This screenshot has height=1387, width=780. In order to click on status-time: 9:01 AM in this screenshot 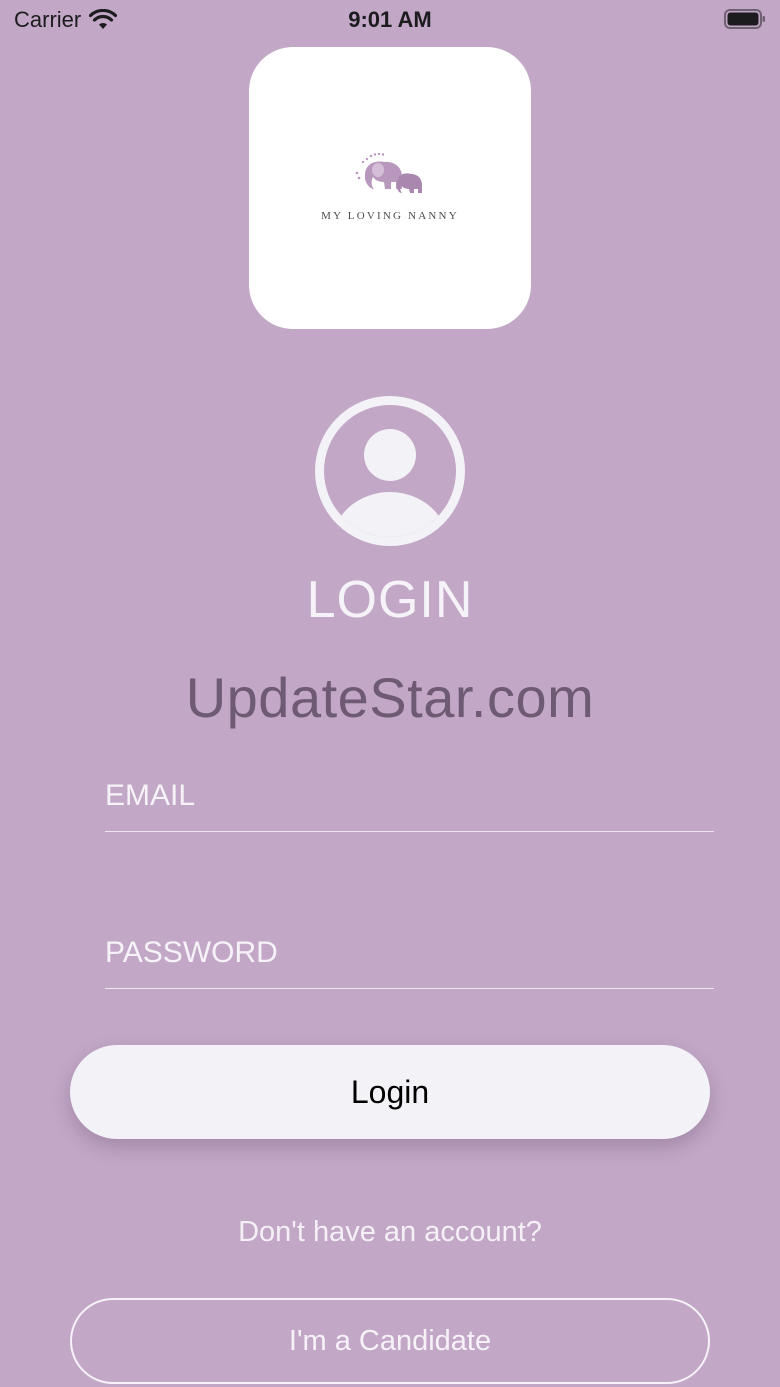, I will do `click(390, 19)`.